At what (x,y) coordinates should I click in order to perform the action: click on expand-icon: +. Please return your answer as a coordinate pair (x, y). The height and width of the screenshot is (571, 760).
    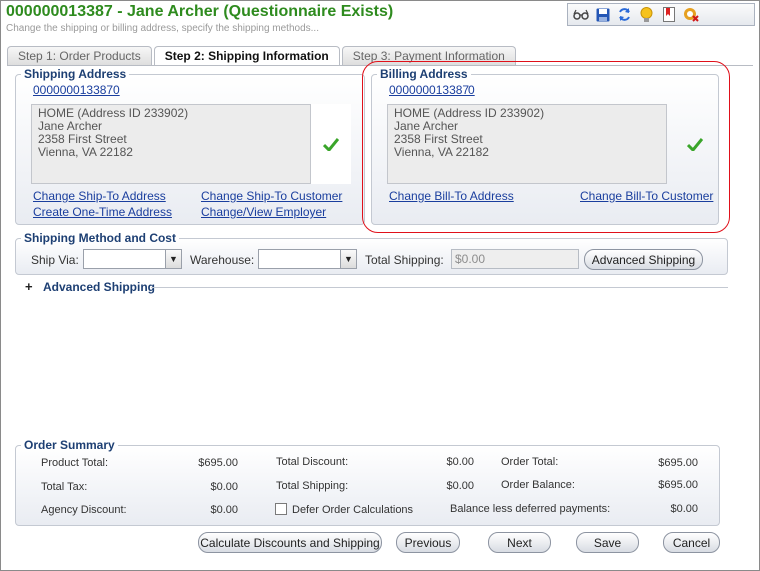
    Looking at the image, I should click on (29, 286).